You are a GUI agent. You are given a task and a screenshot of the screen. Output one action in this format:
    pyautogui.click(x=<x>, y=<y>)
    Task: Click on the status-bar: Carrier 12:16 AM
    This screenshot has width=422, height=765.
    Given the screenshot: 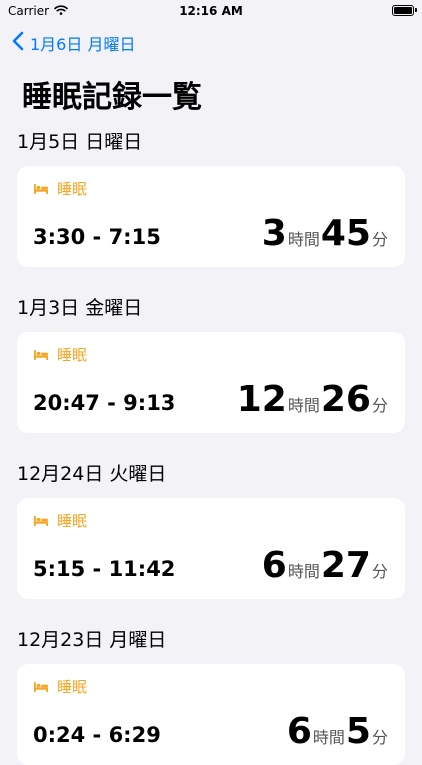 What is the action you would take?
    pyautogui.click(x=211, y=12)
    